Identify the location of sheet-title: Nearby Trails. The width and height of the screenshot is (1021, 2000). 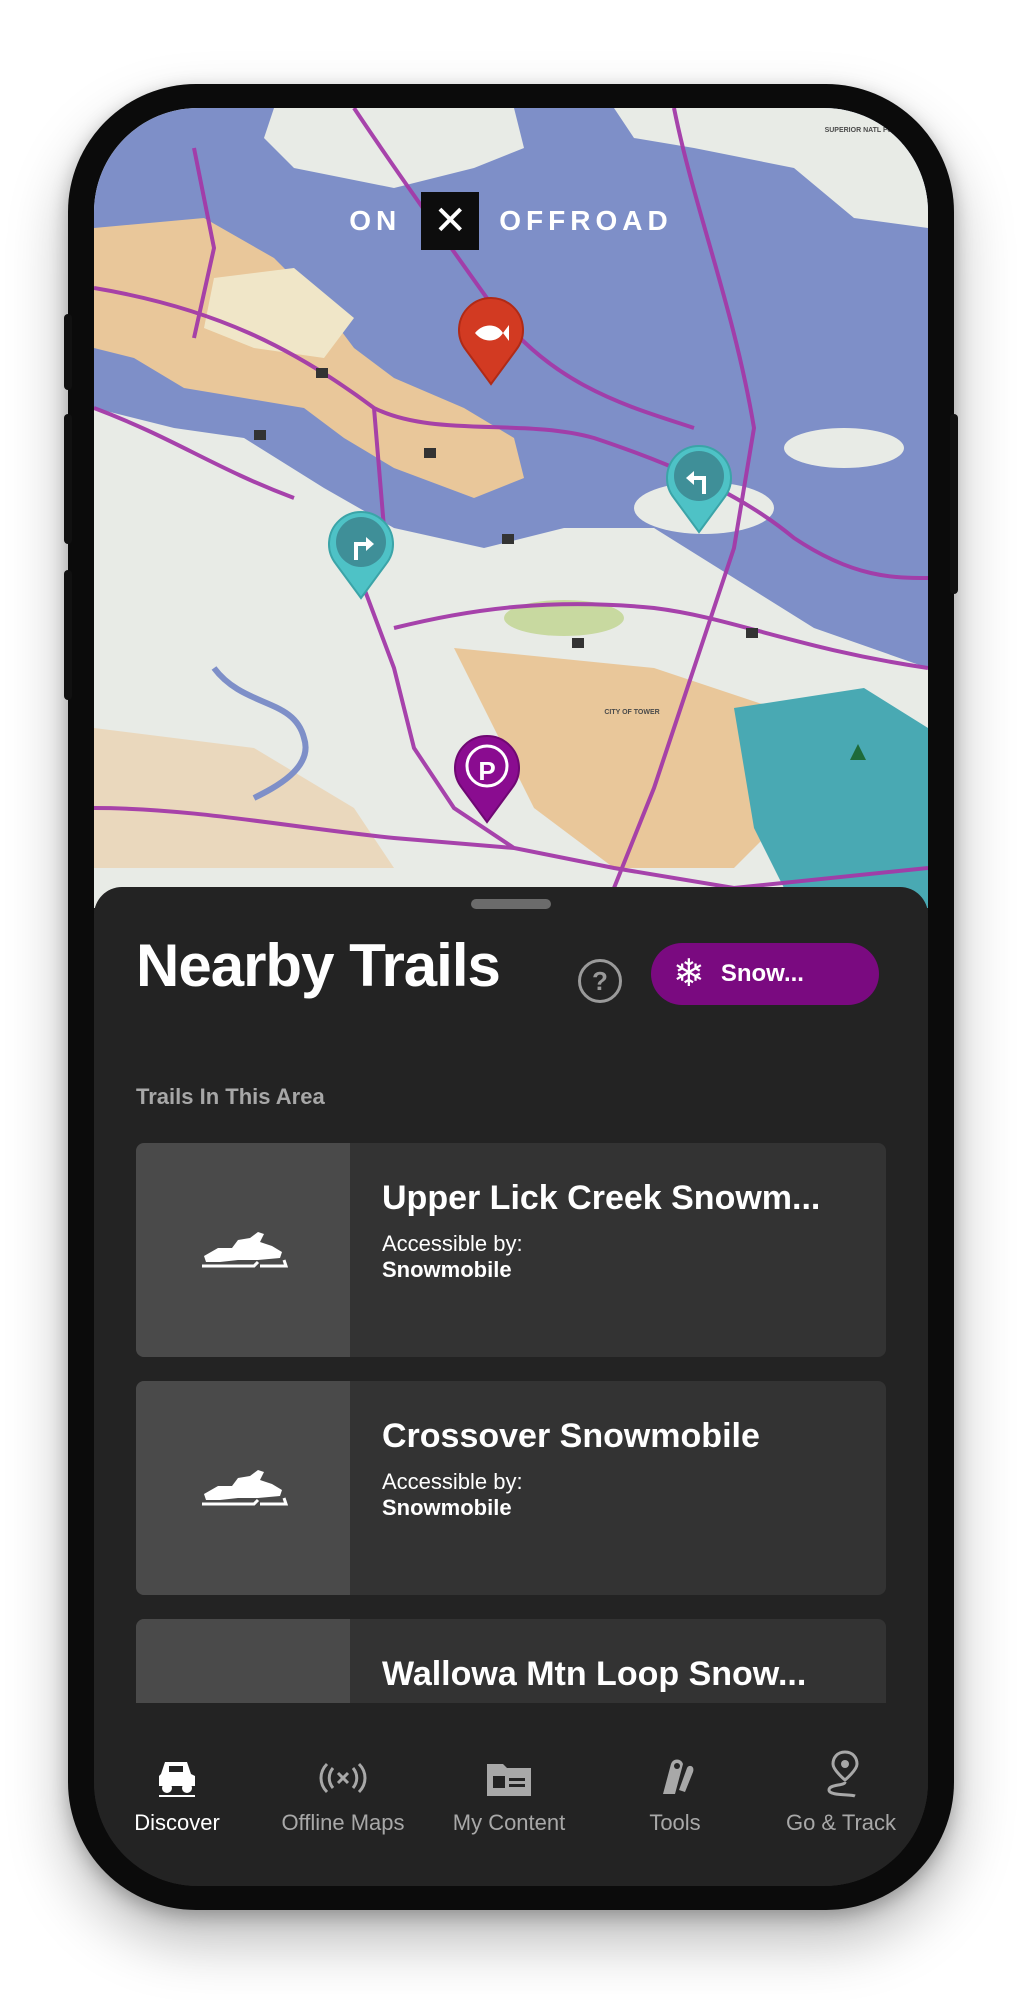
(318, 965).